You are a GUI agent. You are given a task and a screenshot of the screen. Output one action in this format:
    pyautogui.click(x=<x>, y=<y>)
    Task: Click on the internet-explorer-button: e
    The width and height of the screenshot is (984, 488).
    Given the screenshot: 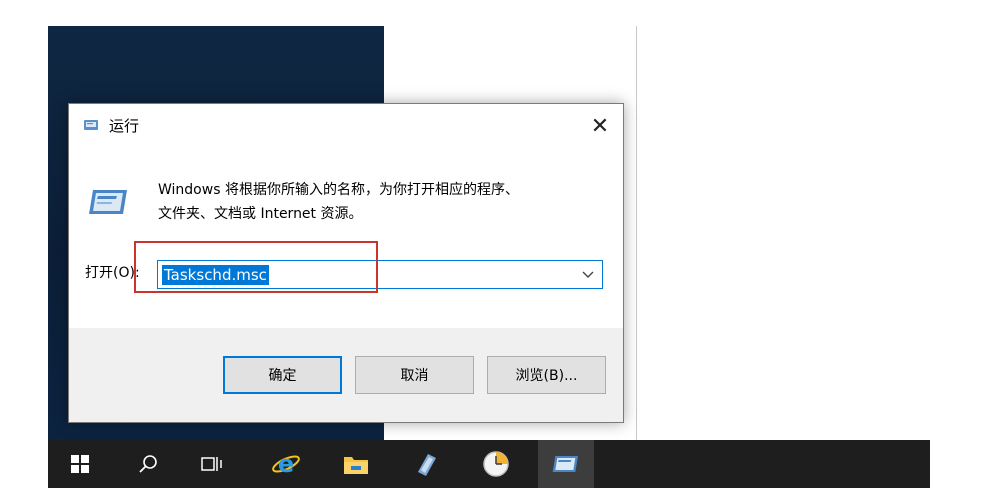 What is the action you would take?
    pyautogui.click(x=286, y=464)
    